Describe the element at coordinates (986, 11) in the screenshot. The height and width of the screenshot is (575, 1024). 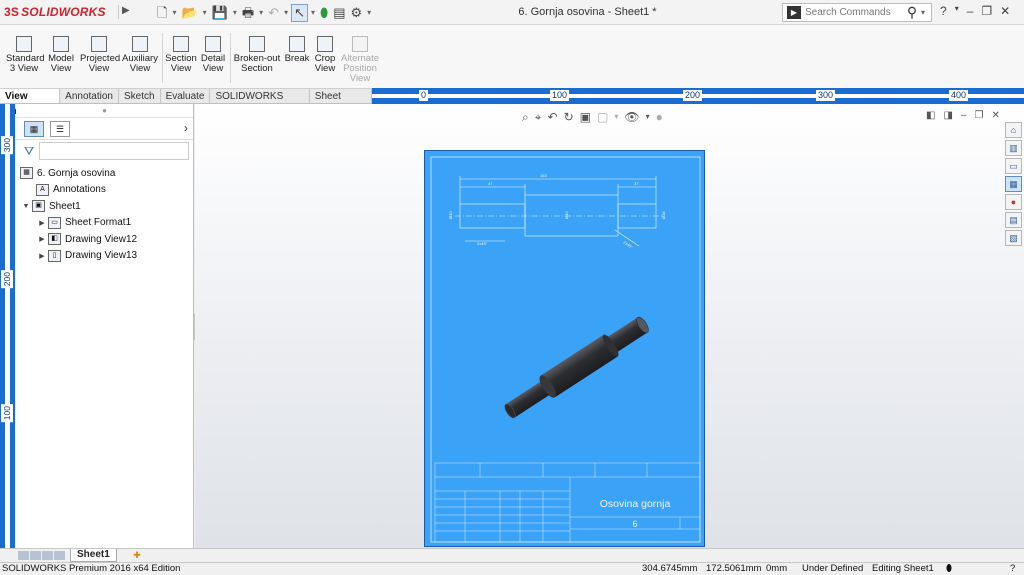
I see `restore-icon: ❐` at that location.